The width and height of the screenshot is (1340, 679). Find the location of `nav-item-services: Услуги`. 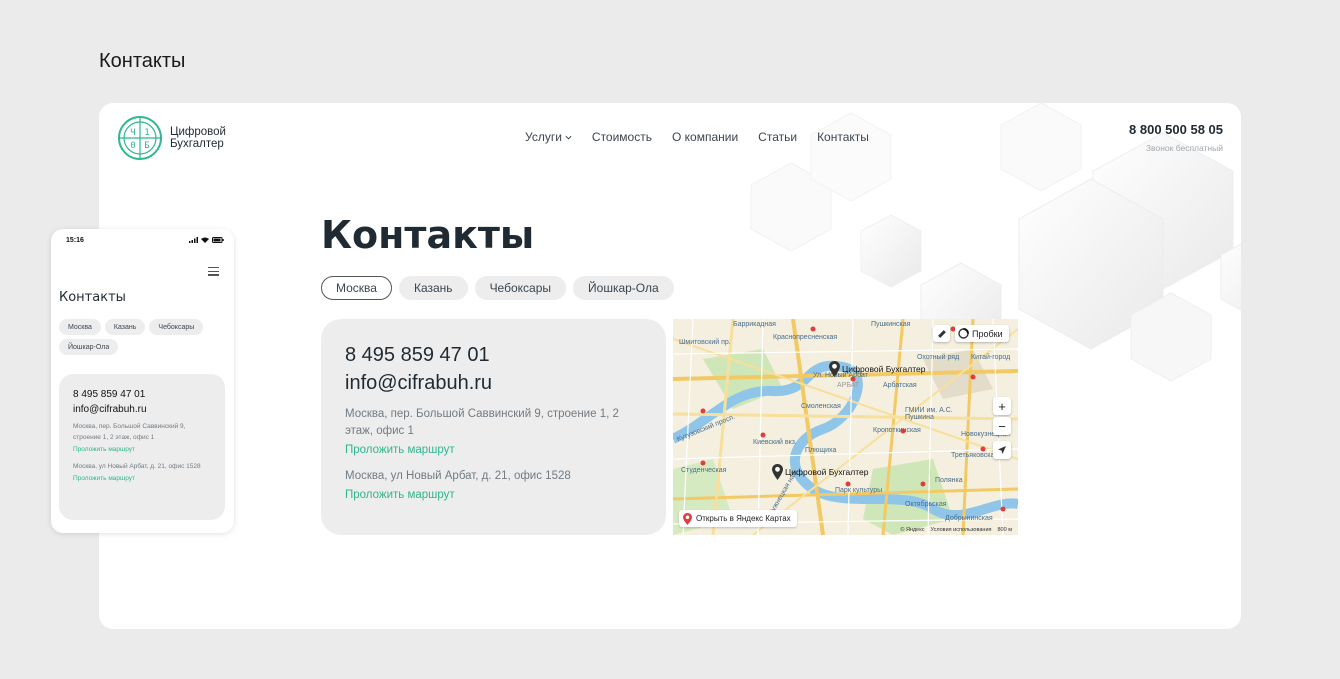

nav-item-services: Услуги is located at coordinates (548, 137).